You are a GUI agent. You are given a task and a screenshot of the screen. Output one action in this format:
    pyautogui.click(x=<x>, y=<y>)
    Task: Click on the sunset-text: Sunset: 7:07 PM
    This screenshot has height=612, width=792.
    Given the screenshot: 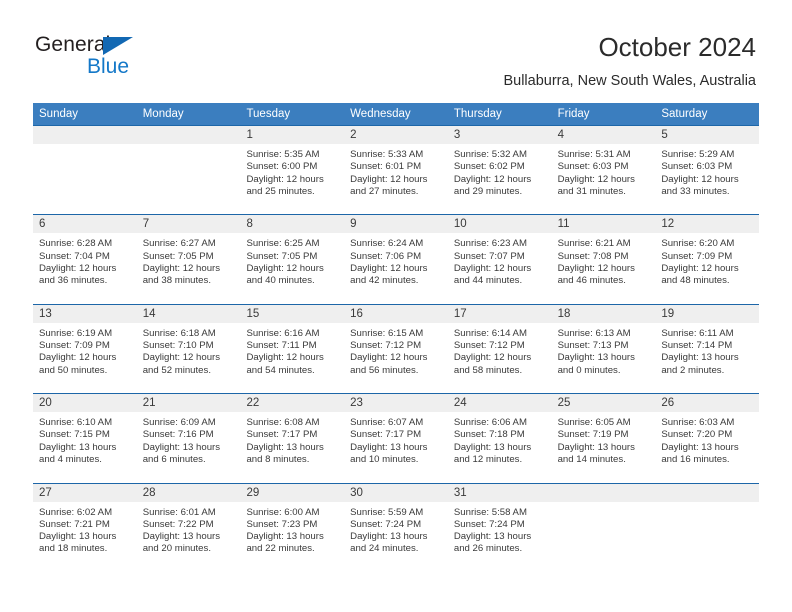 What is the action you would take?
    pyautogui.click(x=489, y=256)
    